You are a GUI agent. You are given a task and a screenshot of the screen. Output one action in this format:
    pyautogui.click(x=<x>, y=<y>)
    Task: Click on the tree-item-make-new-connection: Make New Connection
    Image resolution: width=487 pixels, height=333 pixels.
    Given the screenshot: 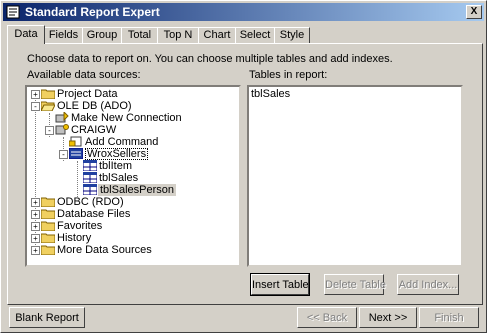 What is the action you would take?
    pyautogui.click(x=131, y=118)
    